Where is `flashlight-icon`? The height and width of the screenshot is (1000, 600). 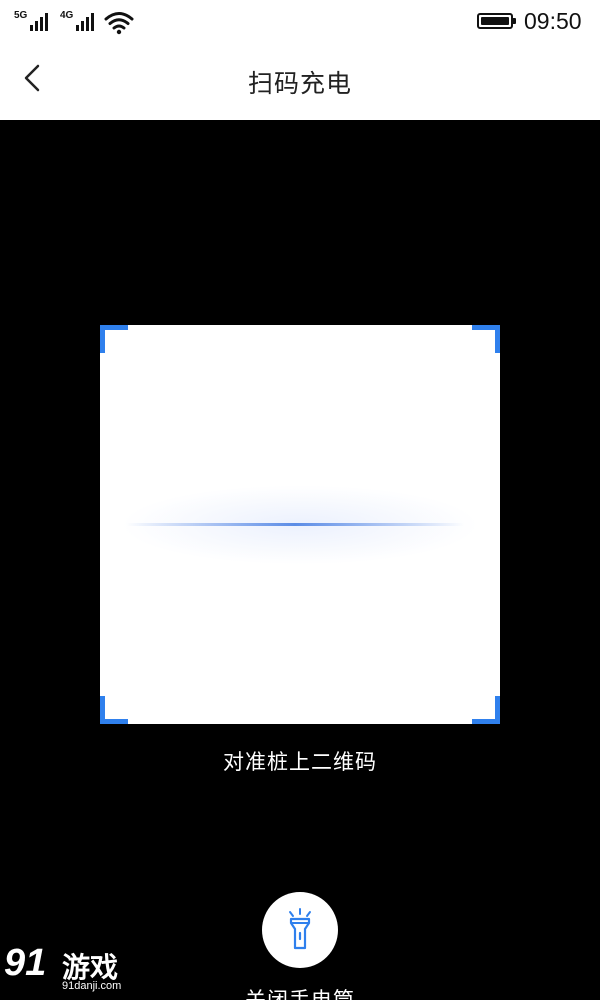 flashlight-icon is located at coordinates (300, 929).